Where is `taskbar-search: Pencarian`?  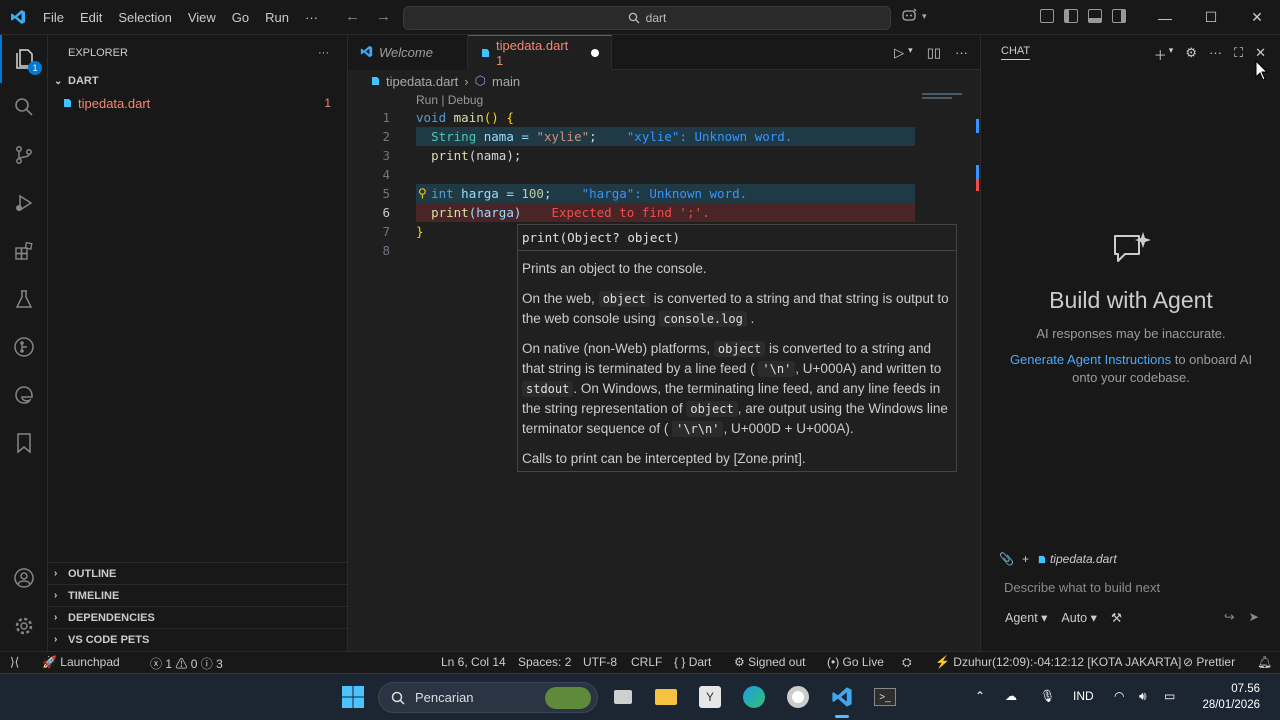 taskbar-search: Pencarian is located at coordinates (488, 697).